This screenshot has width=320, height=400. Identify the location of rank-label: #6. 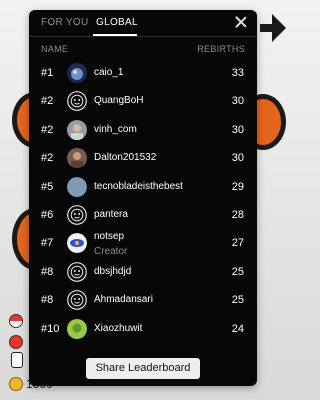
(47, 215).